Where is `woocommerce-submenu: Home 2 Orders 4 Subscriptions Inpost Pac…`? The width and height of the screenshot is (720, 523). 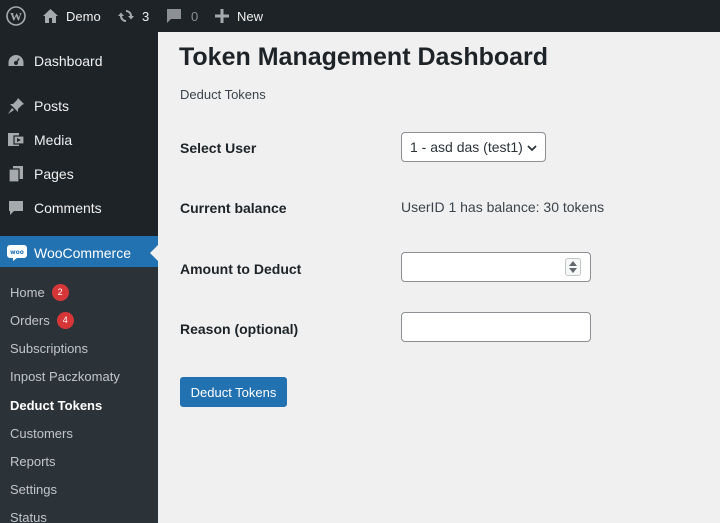
woocommerce-submenu: Home 2 Orders 4 Subscriptions Inpost Pac… is located at coordinates (79, 395).